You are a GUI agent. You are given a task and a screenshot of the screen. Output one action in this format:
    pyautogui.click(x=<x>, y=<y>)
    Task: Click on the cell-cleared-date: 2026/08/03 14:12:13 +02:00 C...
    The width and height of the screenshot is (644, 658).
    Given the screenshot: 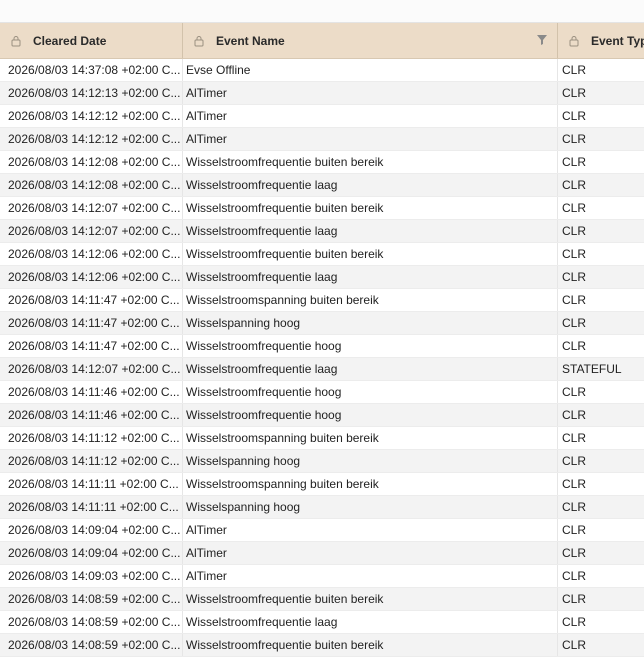 What is the action you would take?
    pyautogui.click(x=91, y=93)
    